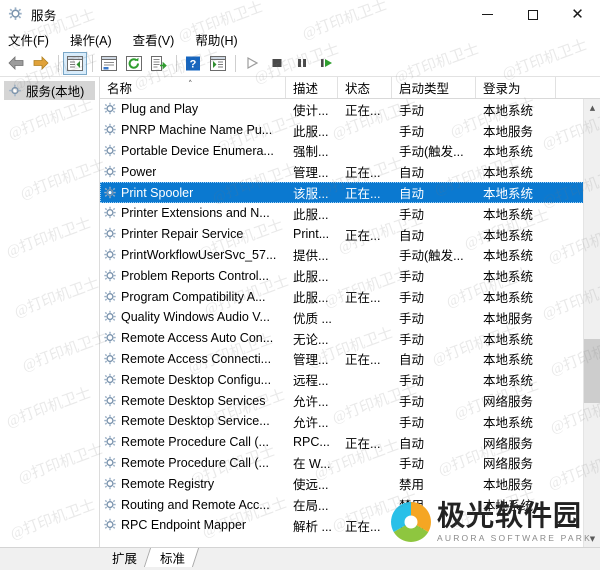 The height and width of the screenshot is (570, 600). Describe the element at coordinates (350, 463) in the screenshot. I see `table-row: Remote Procedure Call (... 在 W... 手动 网络服务` at that location.